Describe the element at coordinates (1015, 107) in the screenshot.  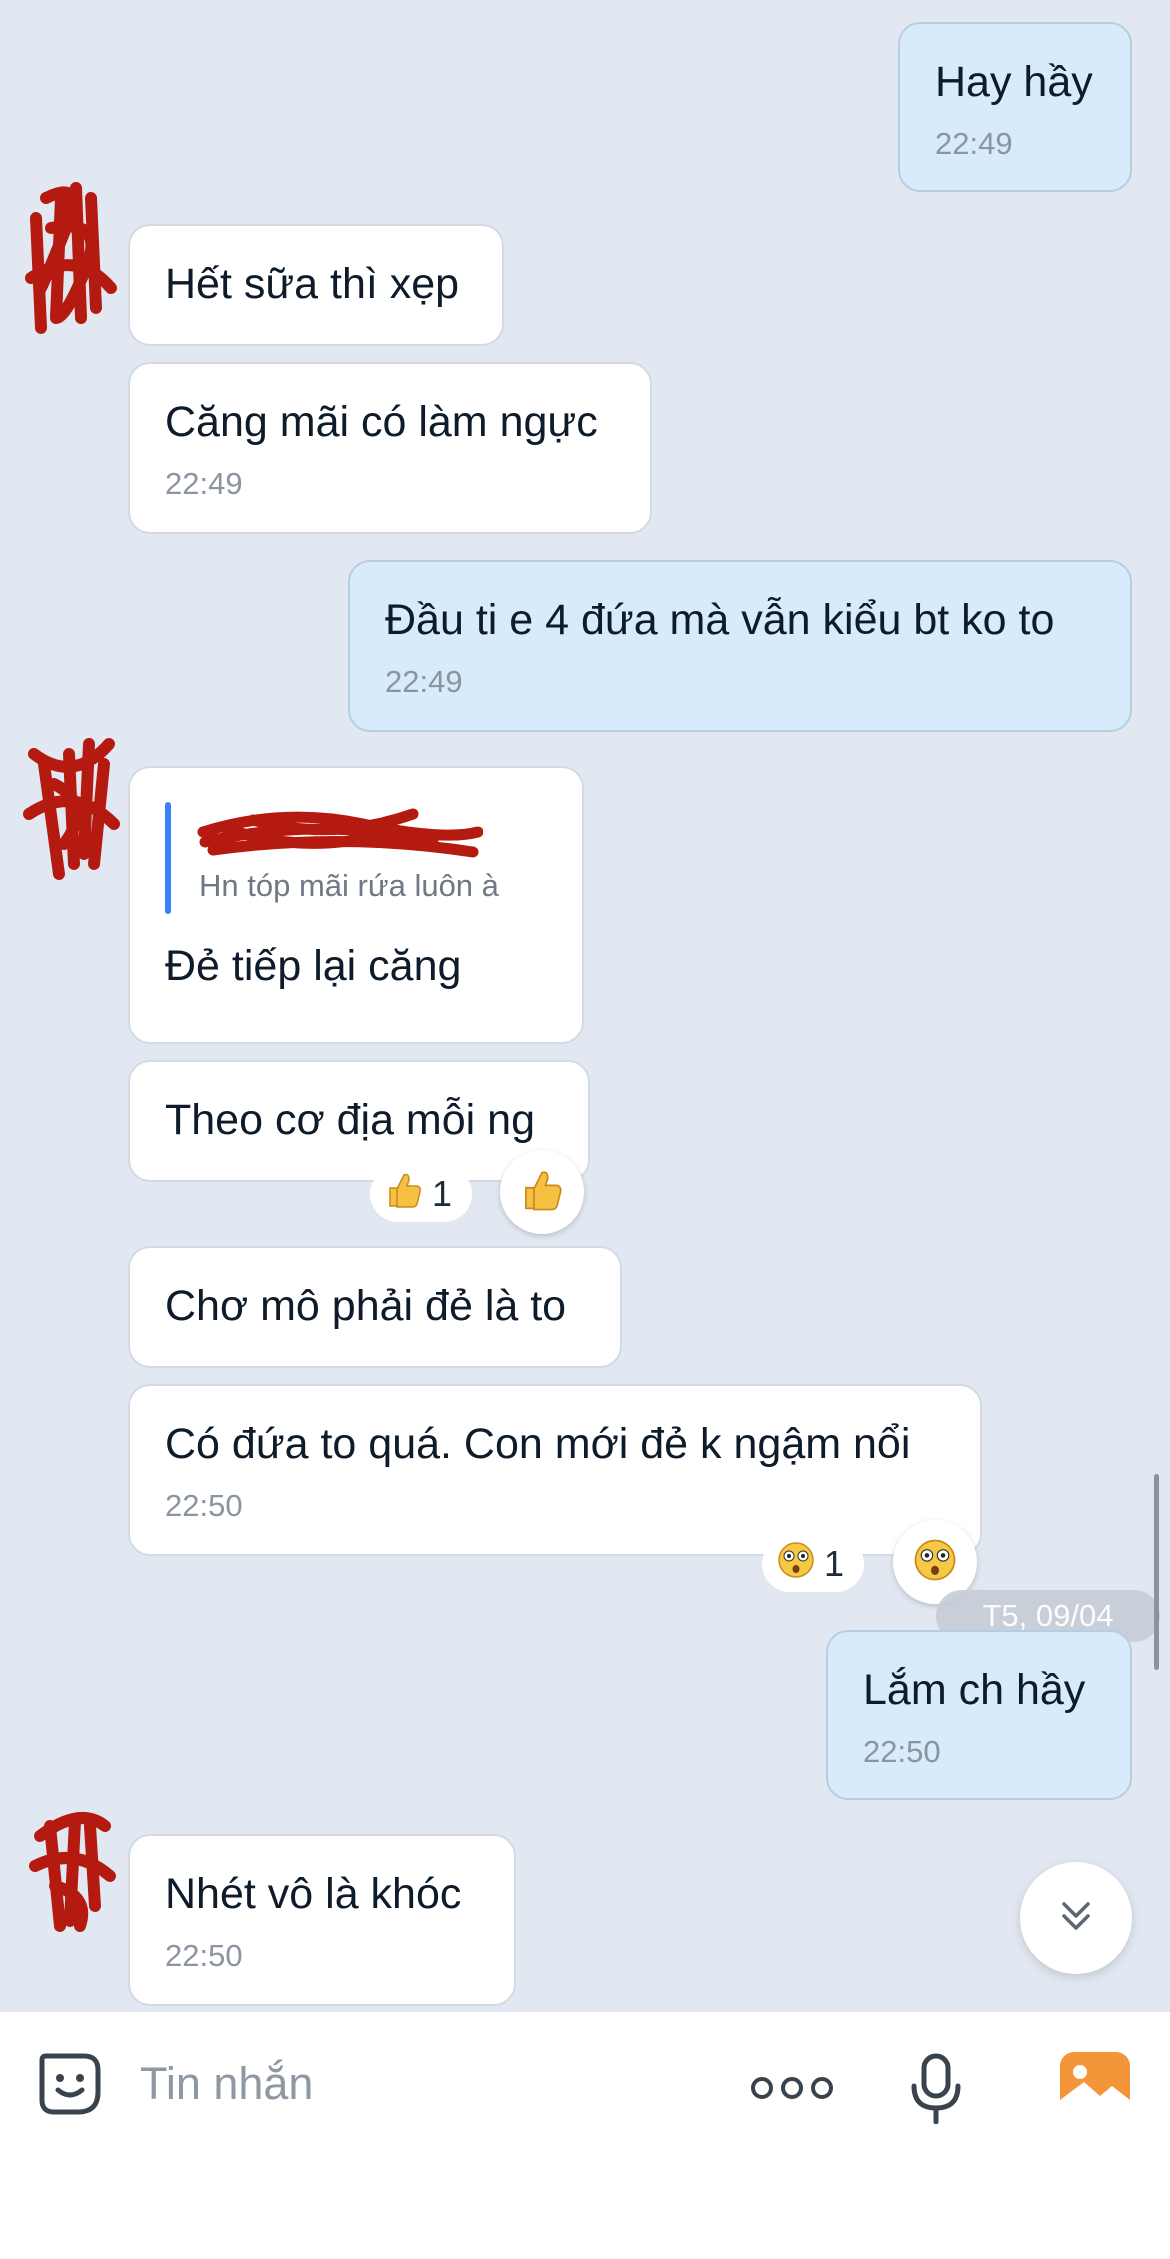
I see `message-bubble-outgoing: Hay hầy 22:49` at that location.